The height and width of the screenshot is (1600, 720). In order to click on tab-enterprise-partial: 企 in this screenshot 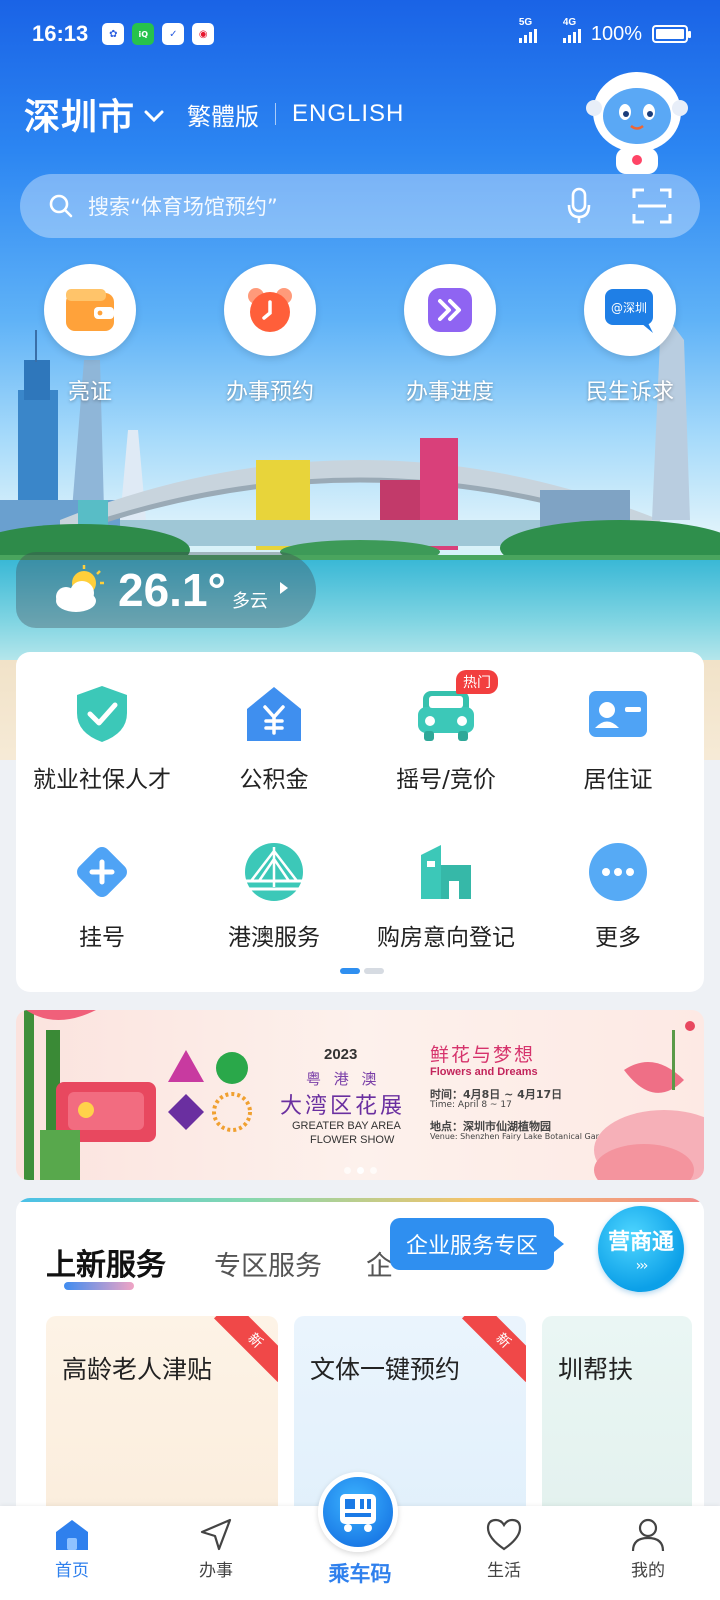, I will do `click(379, 1263)`.